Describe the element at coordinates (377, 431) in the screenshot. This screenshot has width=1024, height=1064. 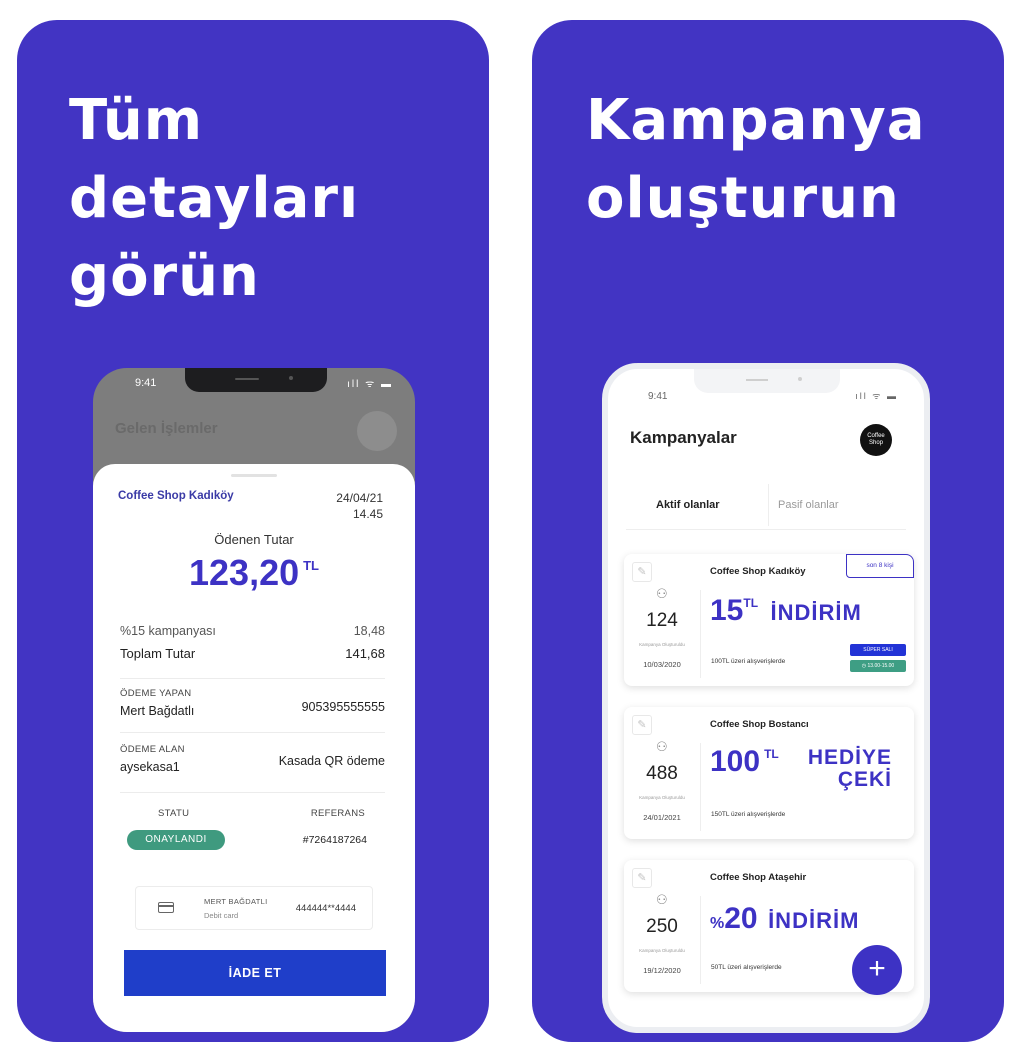
I see `avatar` at that location.